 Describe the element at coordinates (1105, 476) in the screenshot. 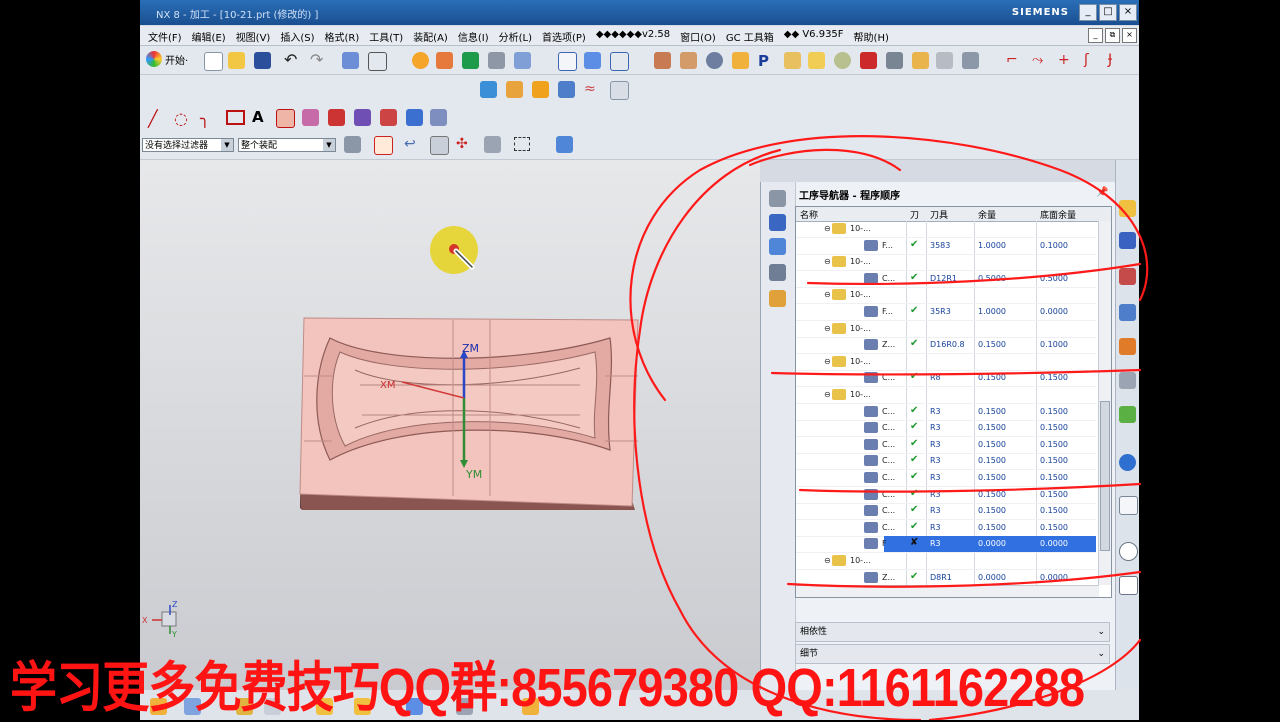

I see `scrollbar-thumb` at that location.